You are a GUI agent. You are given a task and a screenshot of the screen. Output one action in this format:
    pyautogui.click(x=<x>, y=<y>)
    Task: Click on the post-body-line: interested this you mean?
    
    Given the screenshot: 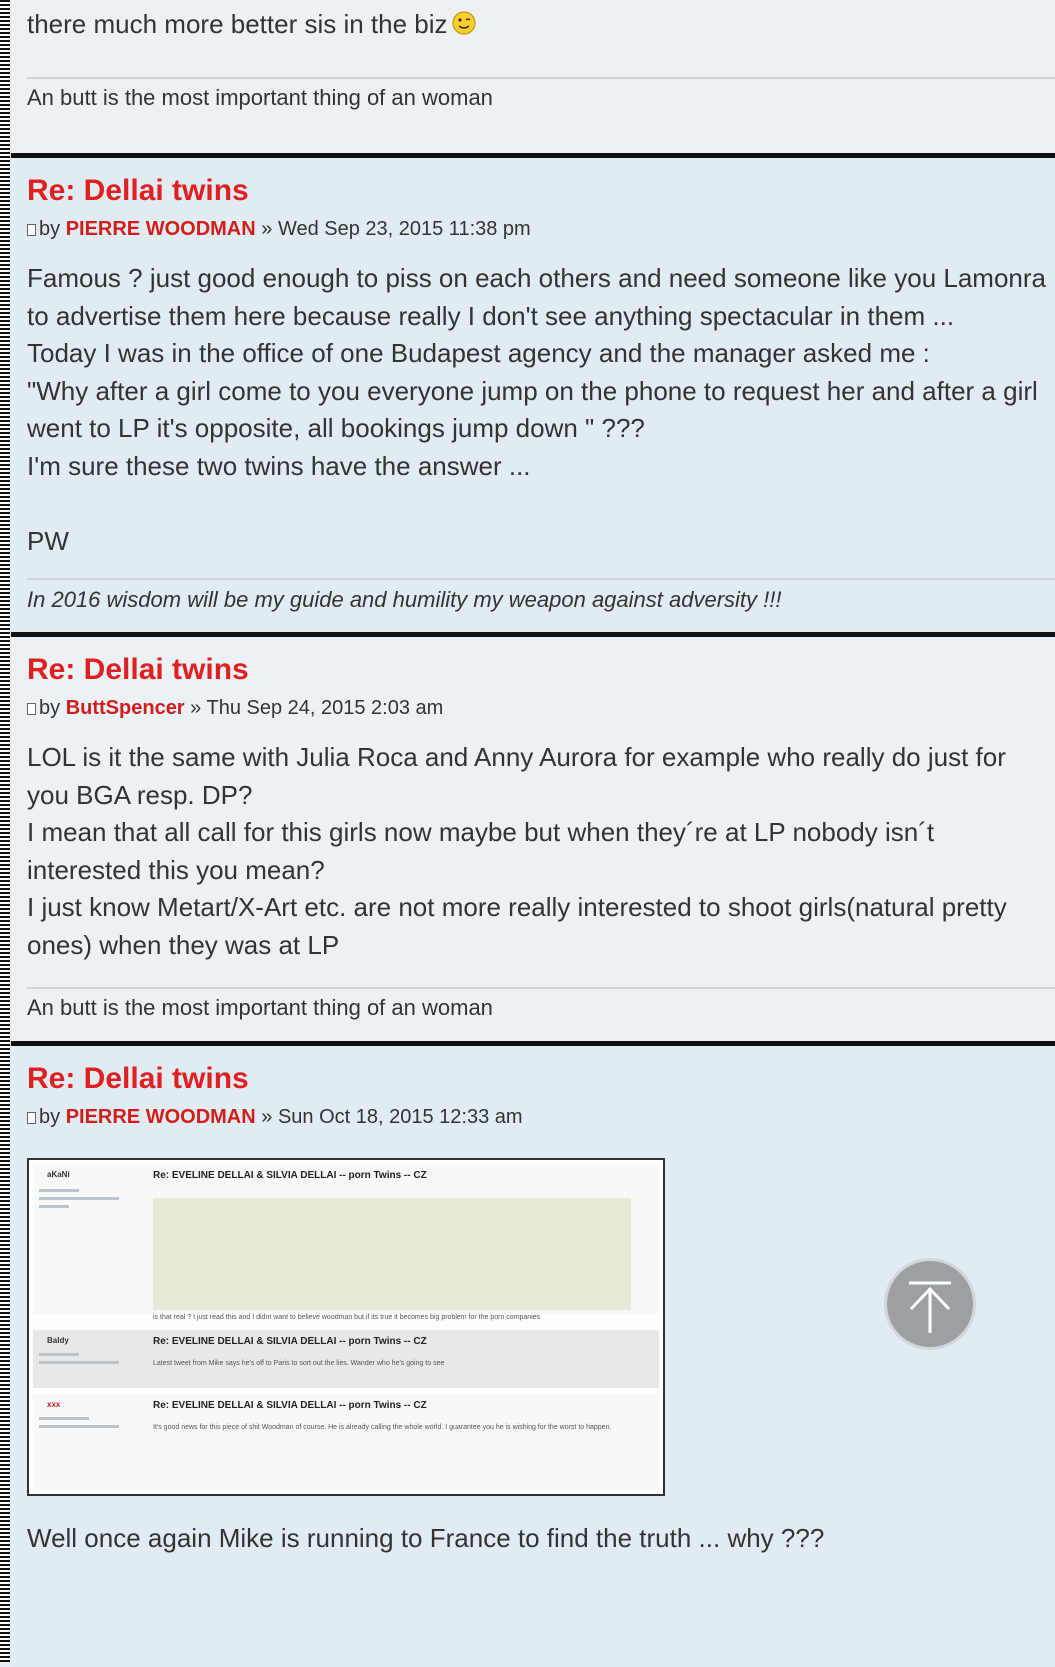 What is the action you would take?
    pyautogui.click(x=176, y=869)
    